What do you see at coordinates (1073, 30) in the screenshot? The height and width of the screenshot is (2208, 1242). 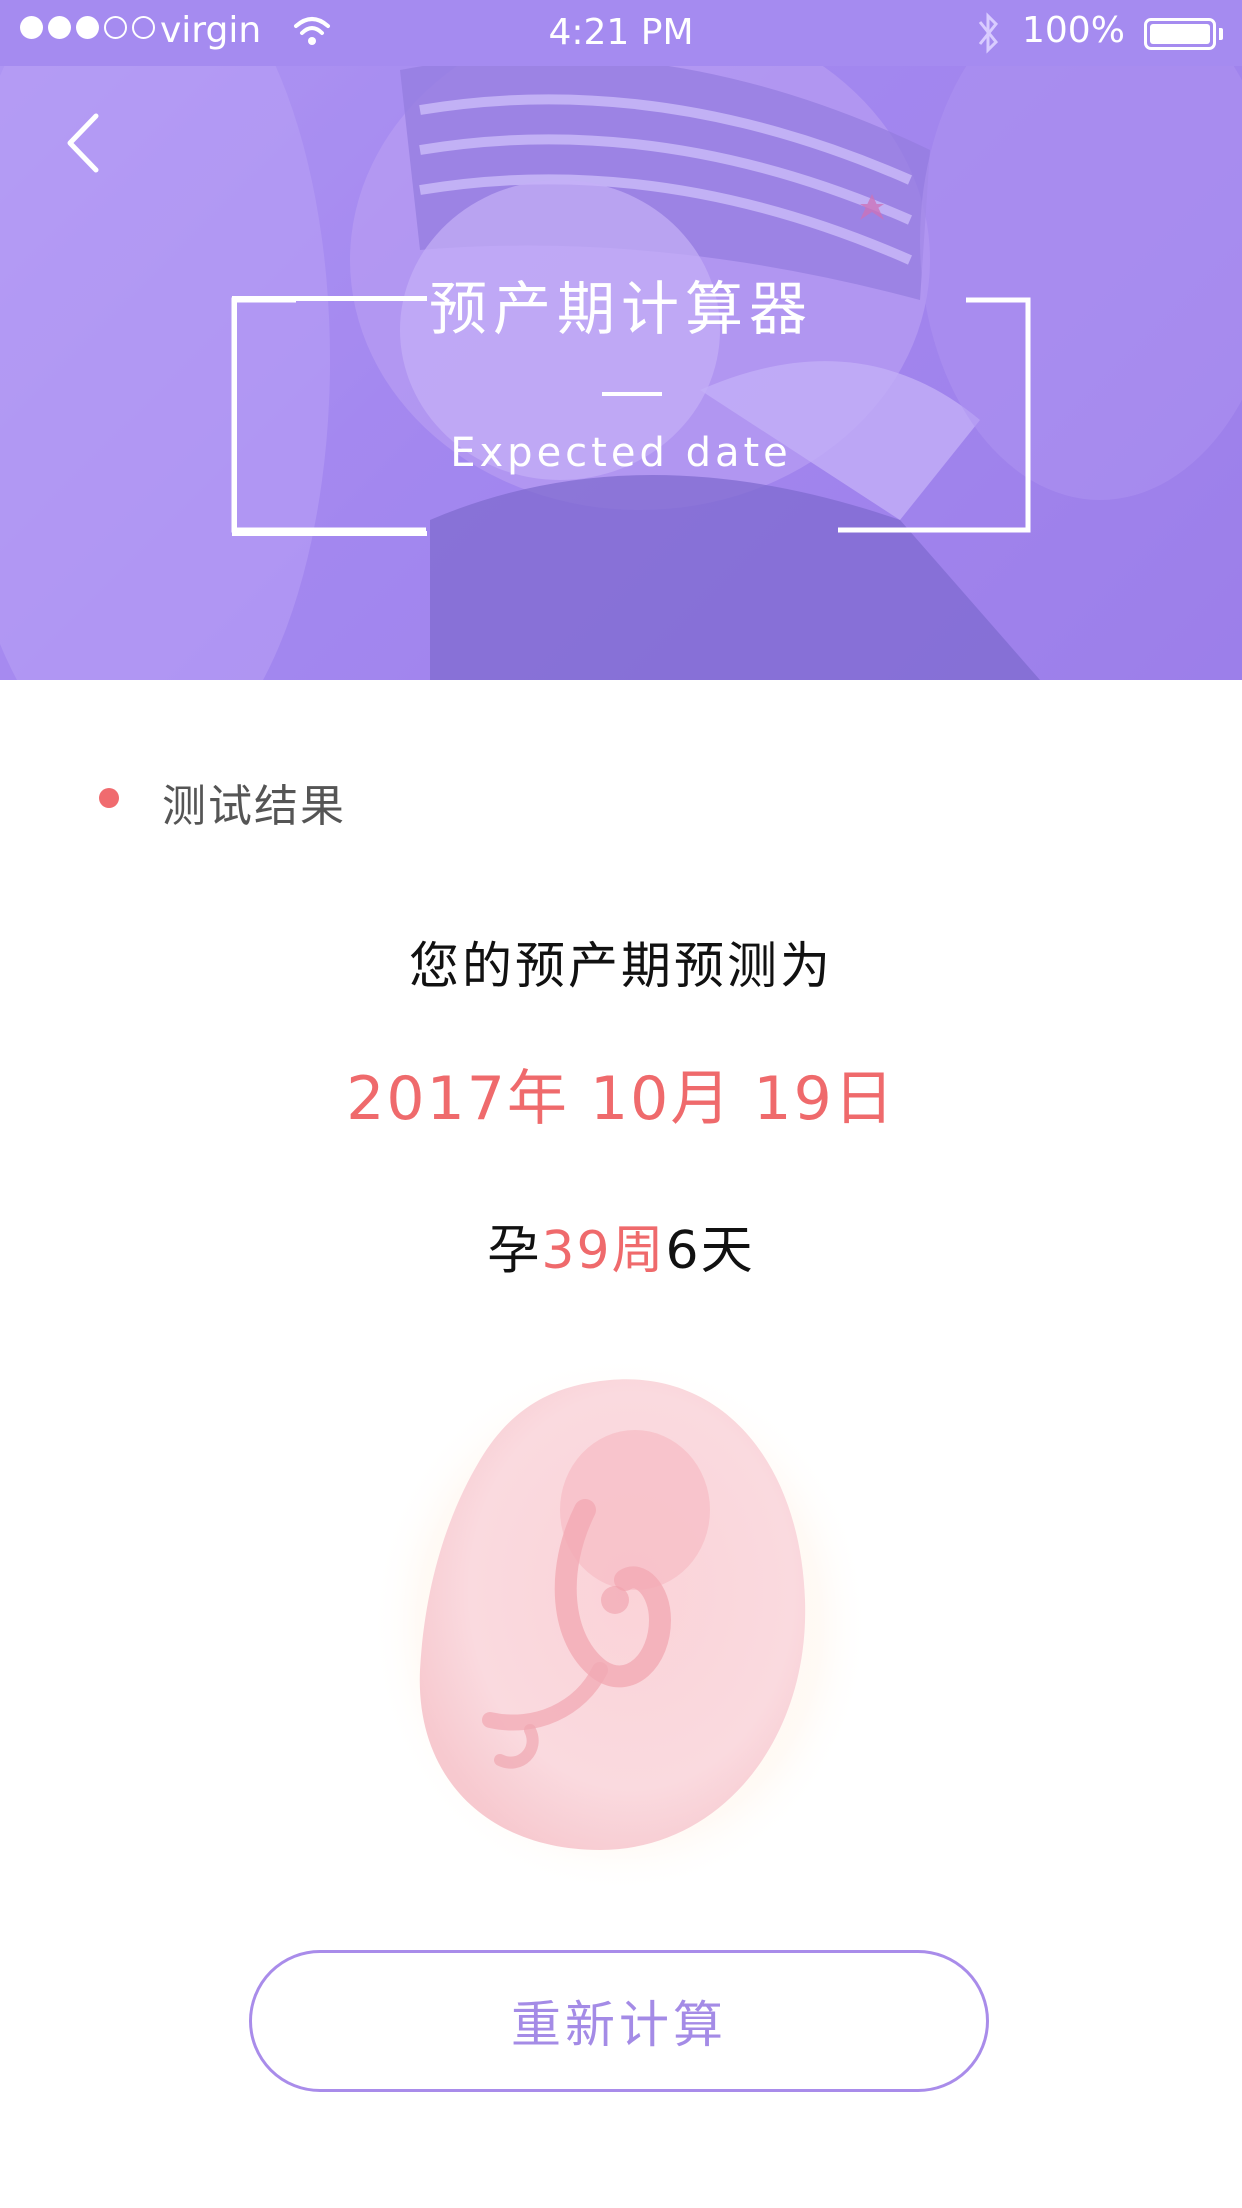 I see `battery-percent: 100%` at bounding box center [1073, 30].